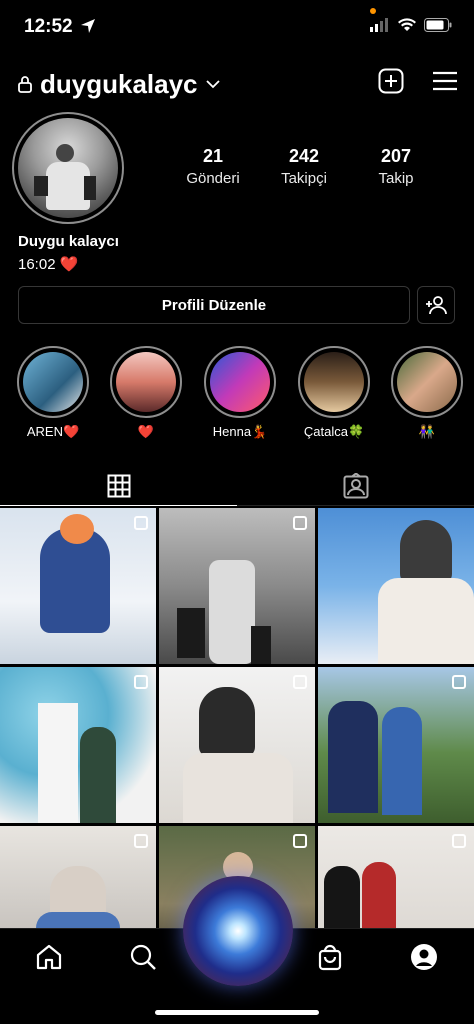 This screenshot has width=474, height=1024. I want to click on tab-divider, so click(355, 505).